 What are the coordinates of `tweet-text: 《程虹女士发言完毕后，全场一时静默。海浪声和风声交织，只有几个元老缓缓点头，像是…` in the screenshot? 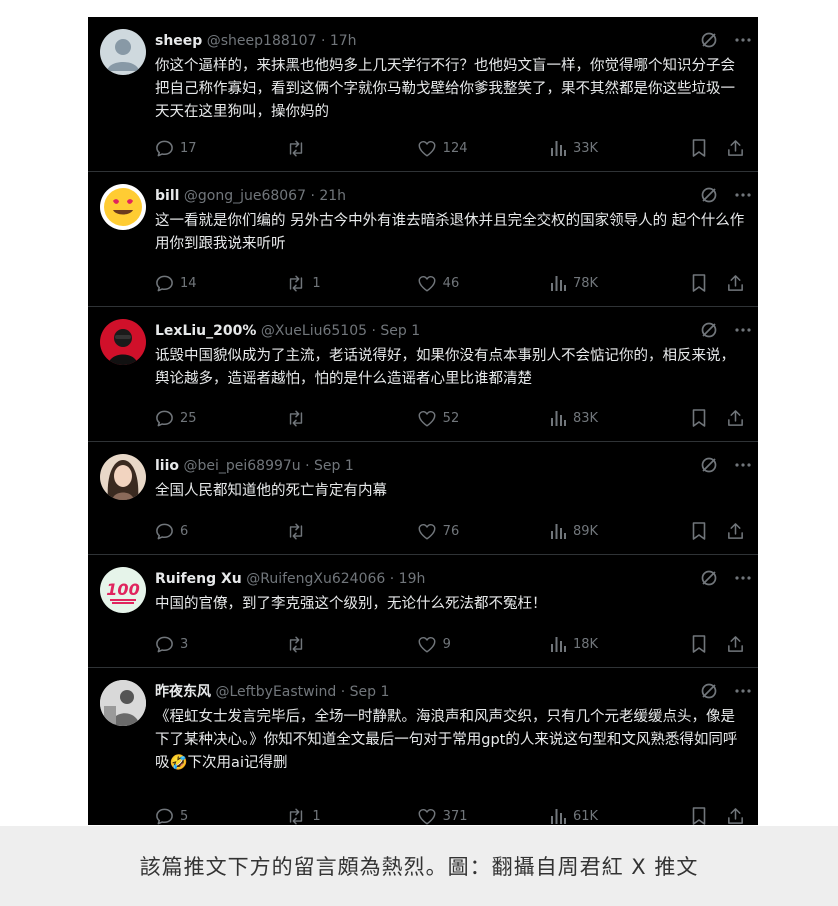 It's located at (446, 740).